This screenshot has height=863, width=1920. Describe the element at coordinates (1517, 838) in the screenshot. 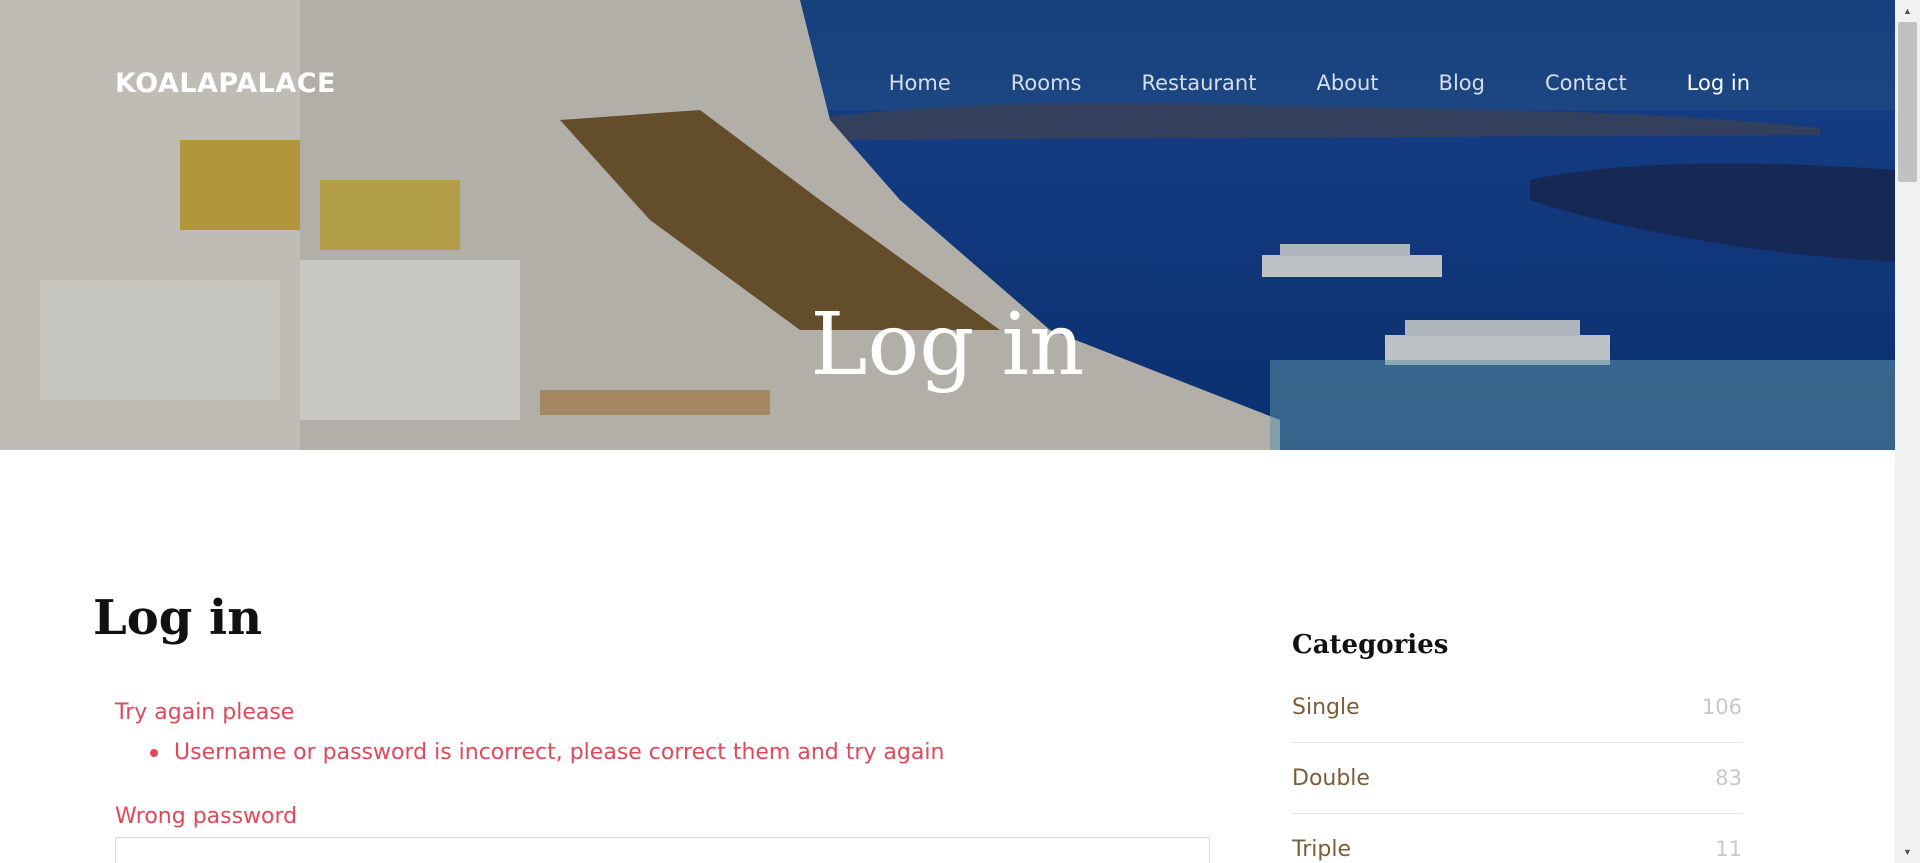

I see `category-item-triple: Triple 11` at that location.